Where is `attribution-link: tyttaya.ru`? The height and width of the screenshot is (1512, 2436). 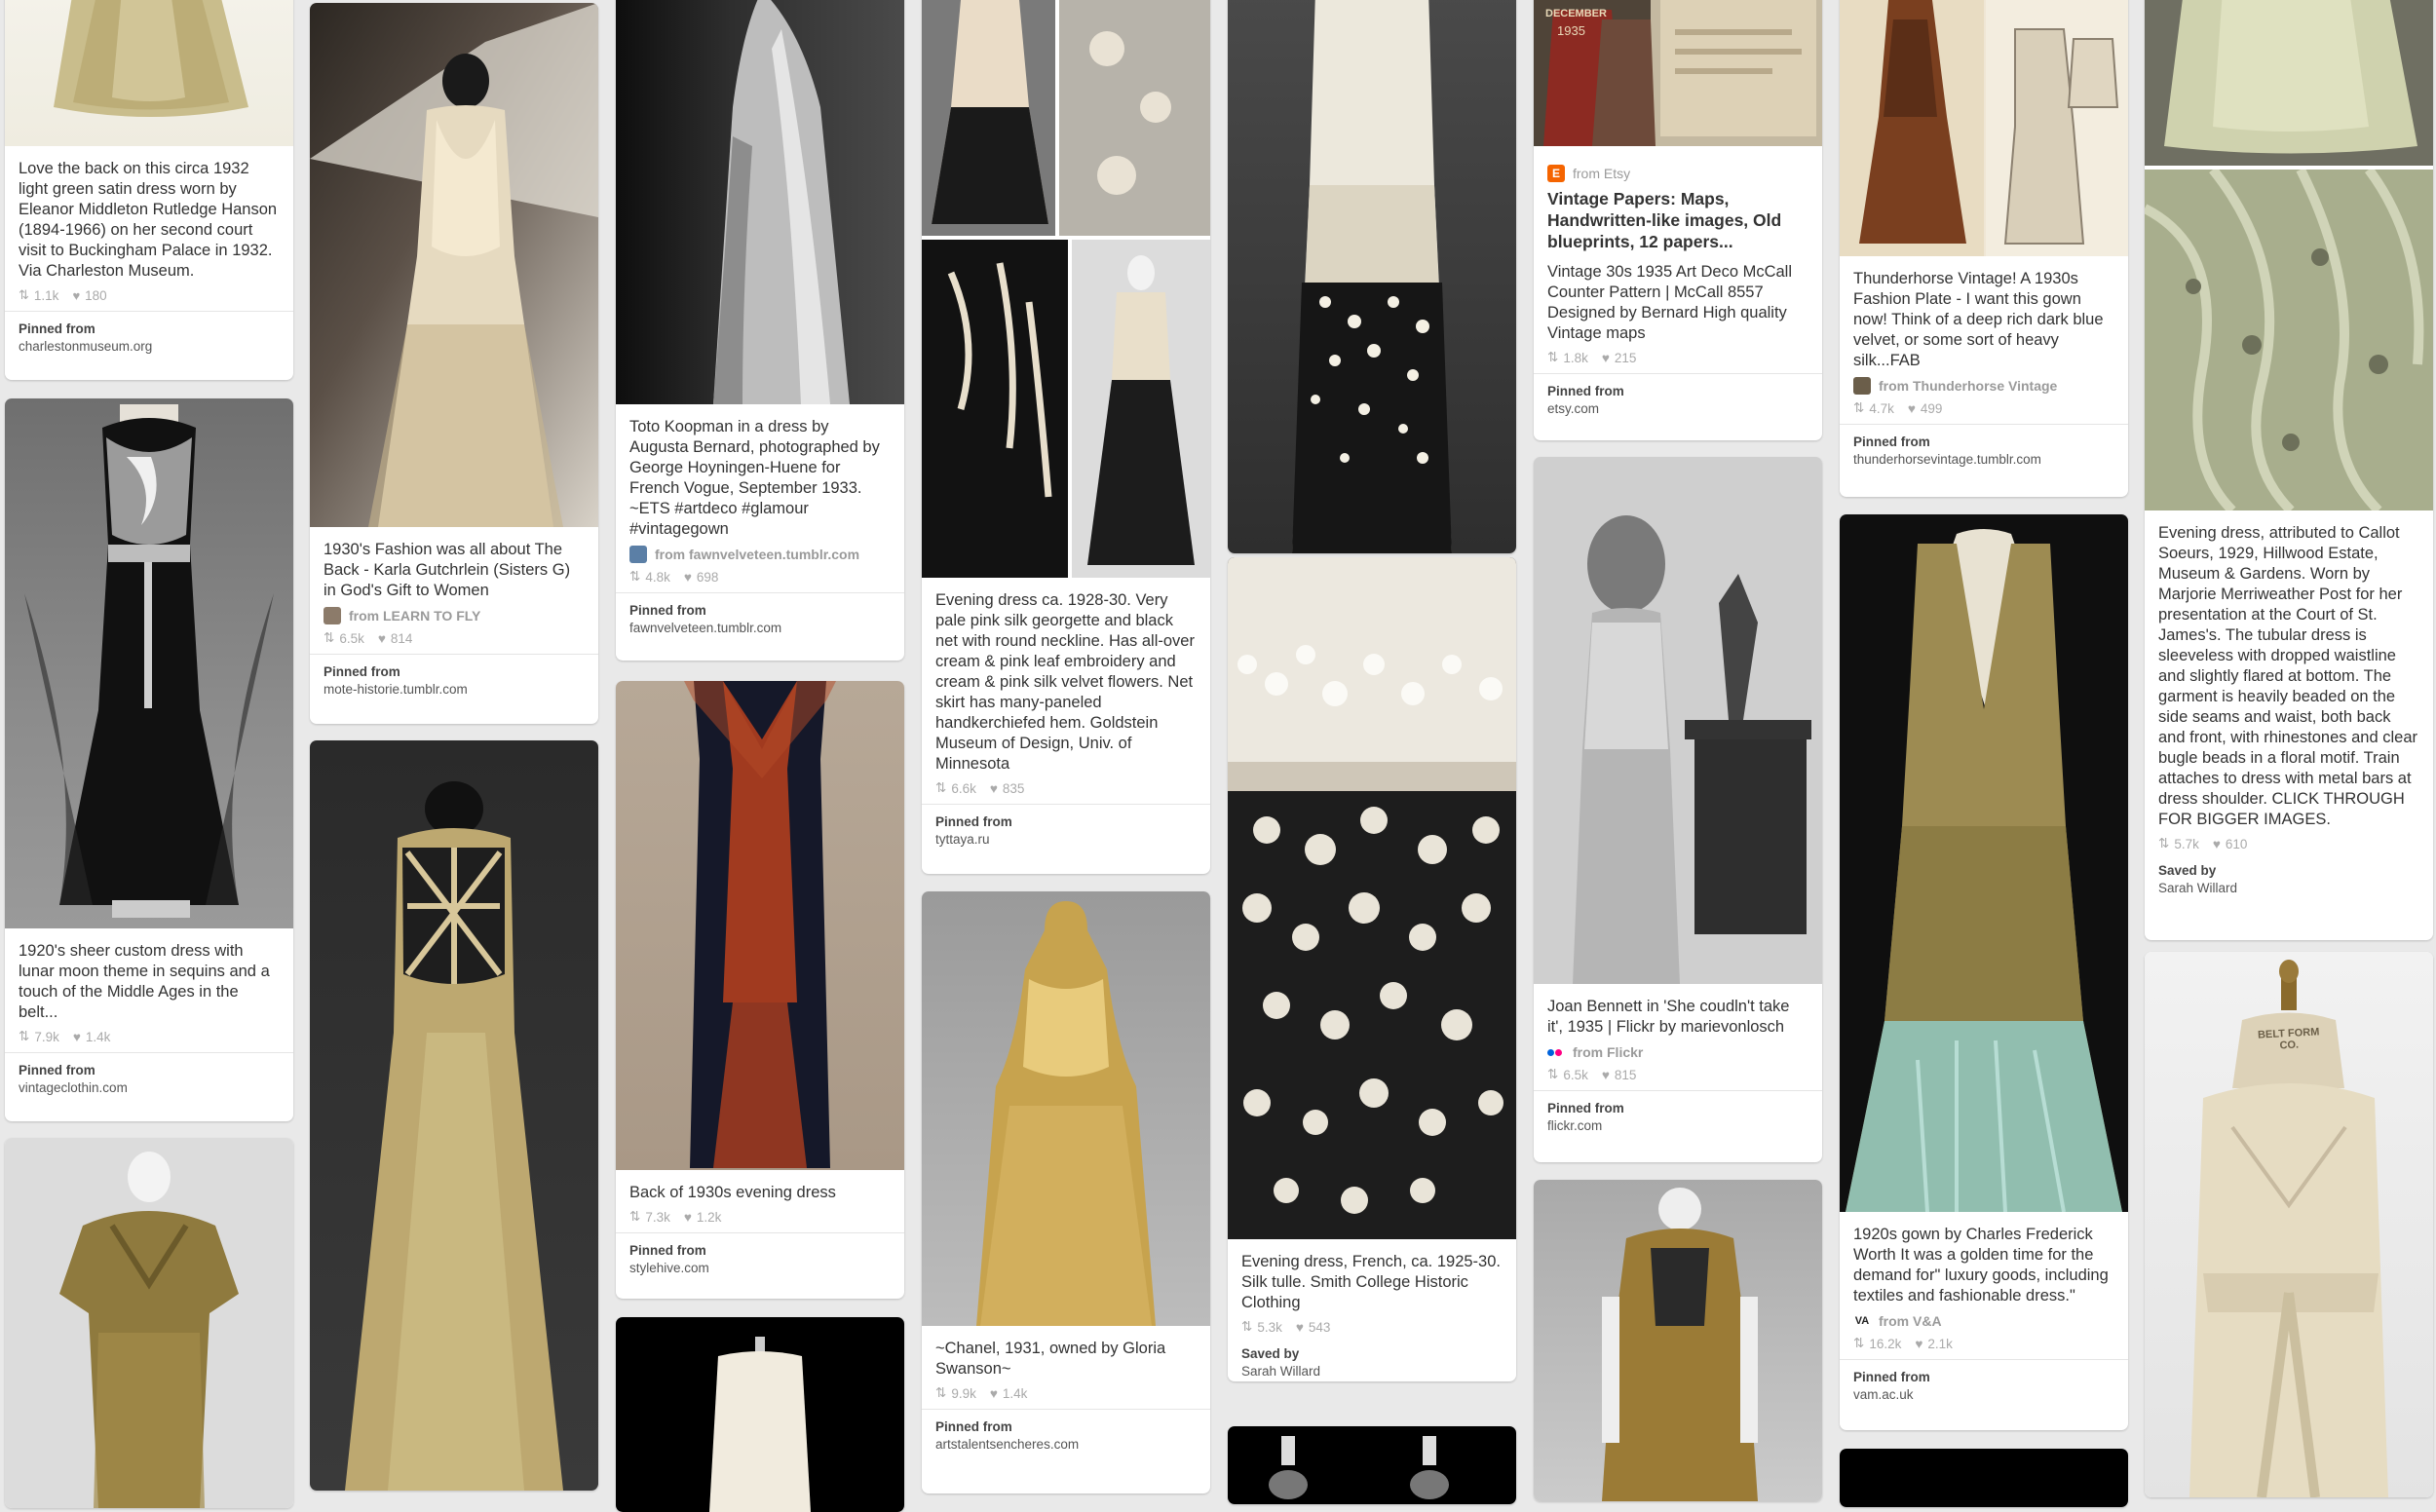
attribution-link: tyttaya.ru is located at coordinates (1066, 839).